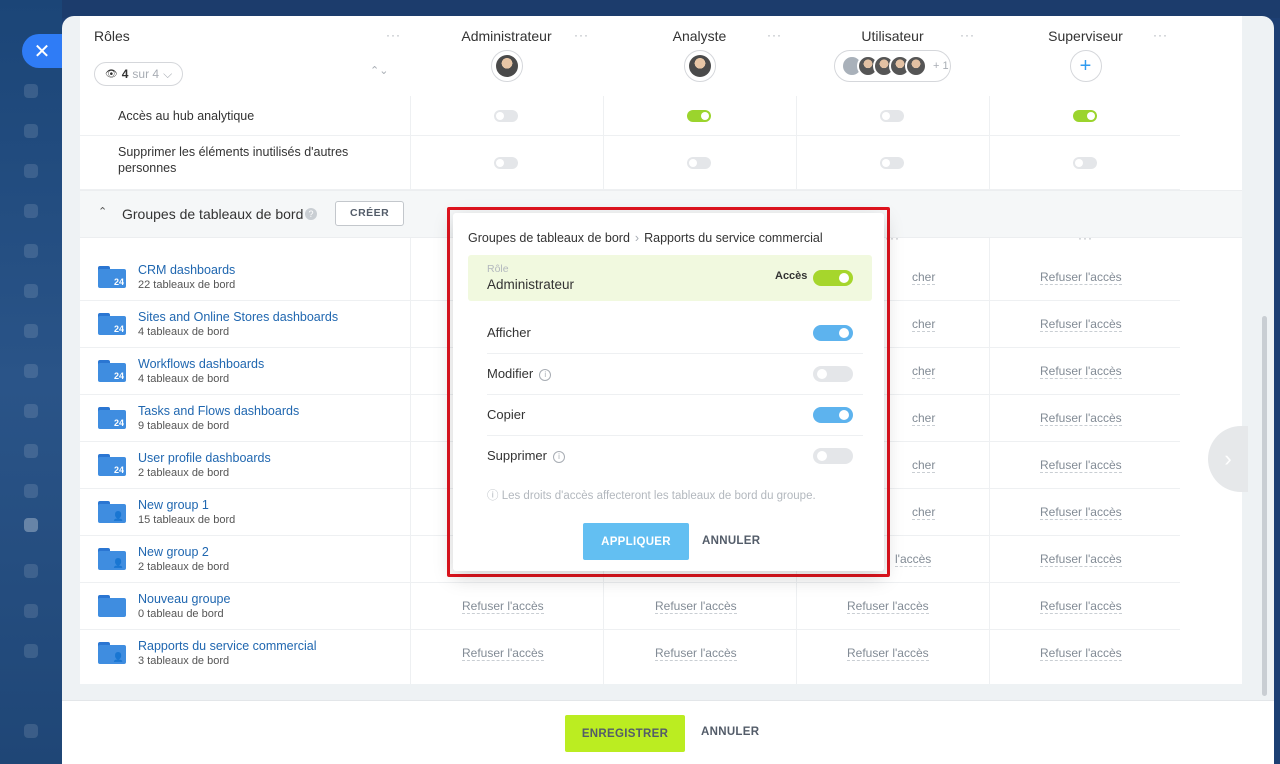  I want to click on group-name-link: Rapports du service commercial, so click(227, 646).